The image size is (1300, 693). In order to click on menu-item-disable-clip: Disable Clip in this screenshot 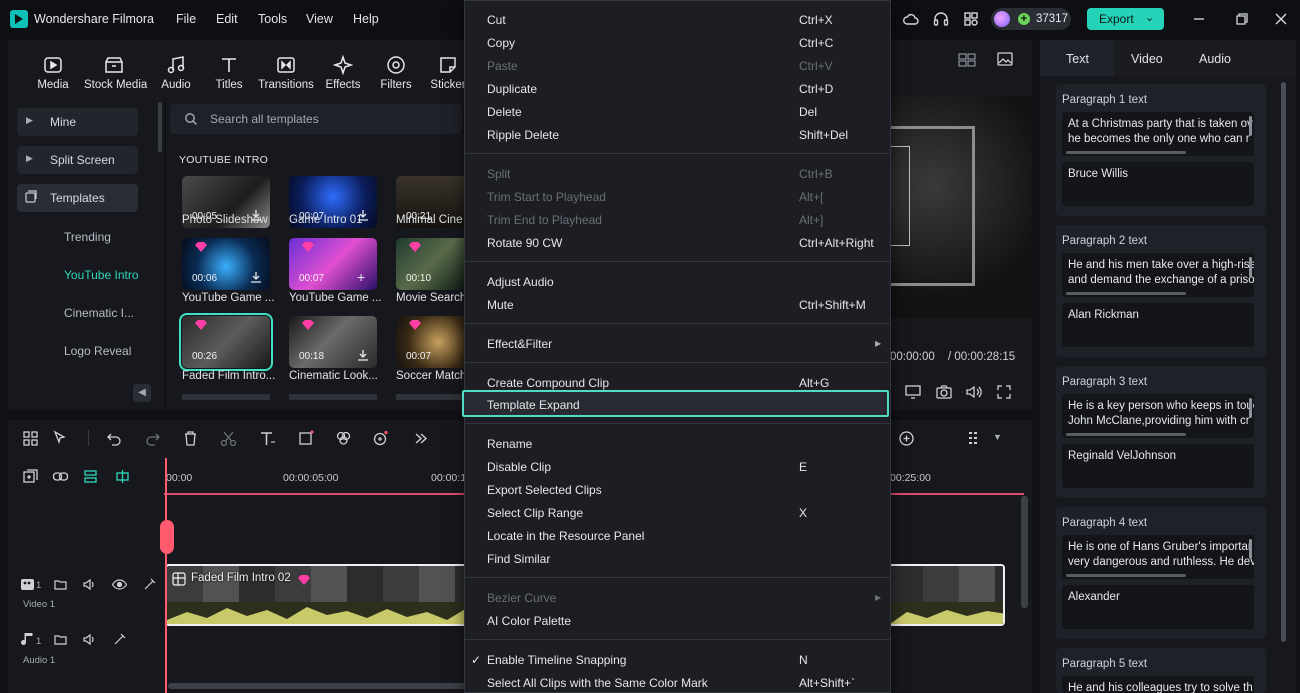, I will do `click(519, 467)`.